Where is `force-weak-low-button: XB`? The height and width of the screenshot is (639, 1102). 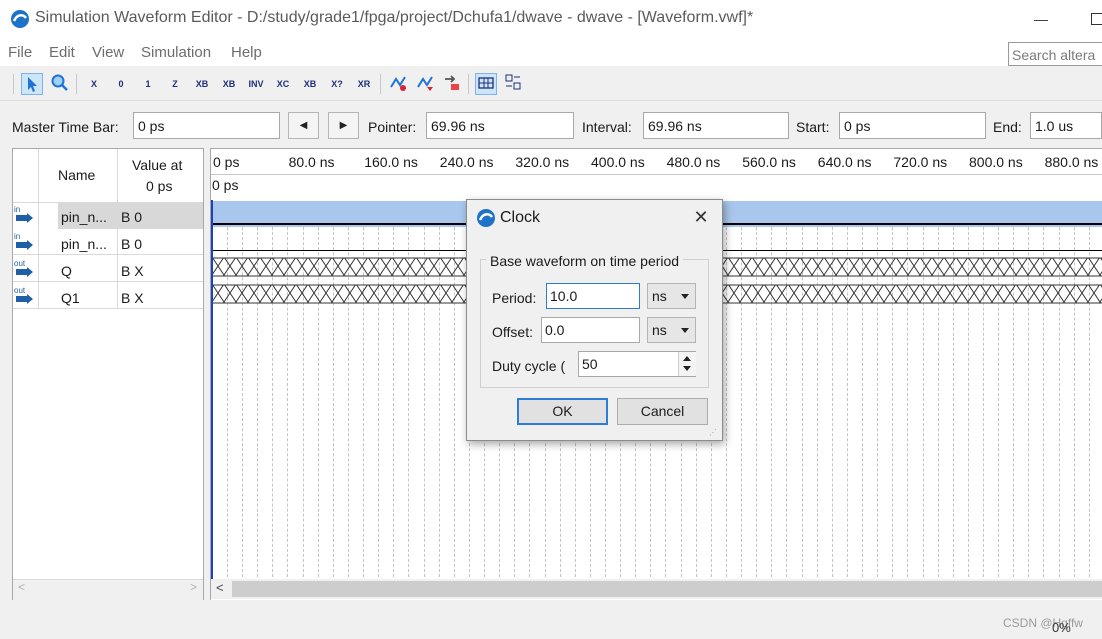 force-weak-low-button: XB is located at coordinates (202, 84).